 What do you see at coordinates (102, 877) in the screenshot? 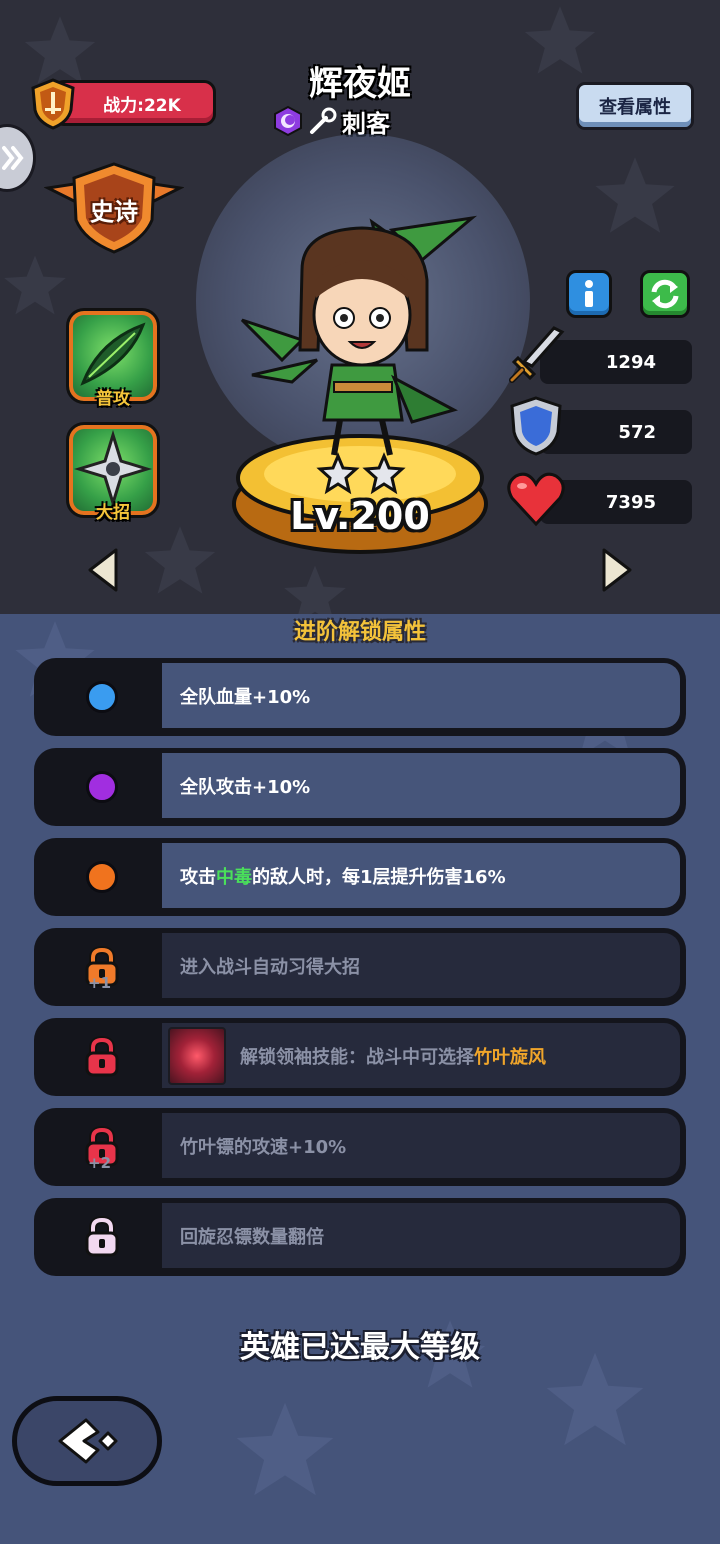
I see `status-dot-orange` at bounding box center [102, 877].